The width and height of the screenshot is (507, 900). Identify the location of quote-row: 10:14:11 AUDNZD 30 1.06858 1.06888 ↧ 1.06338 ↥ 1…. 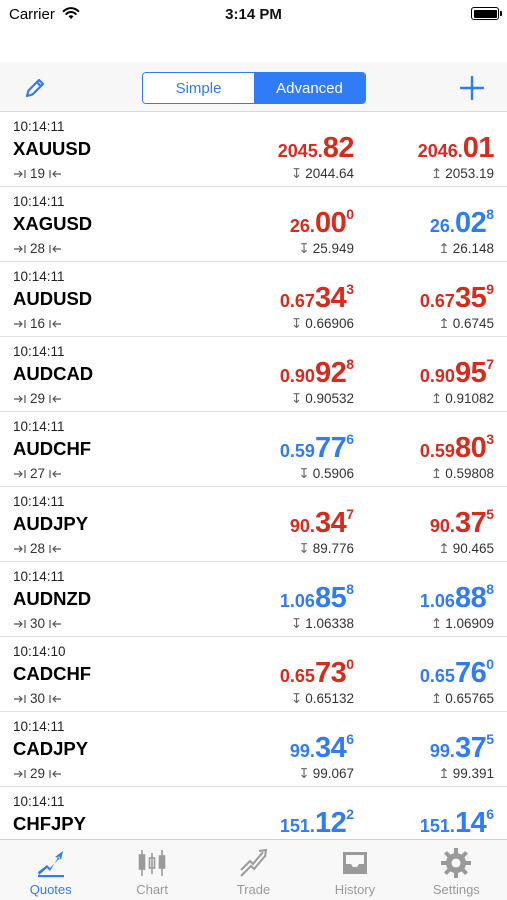
(253, 599).